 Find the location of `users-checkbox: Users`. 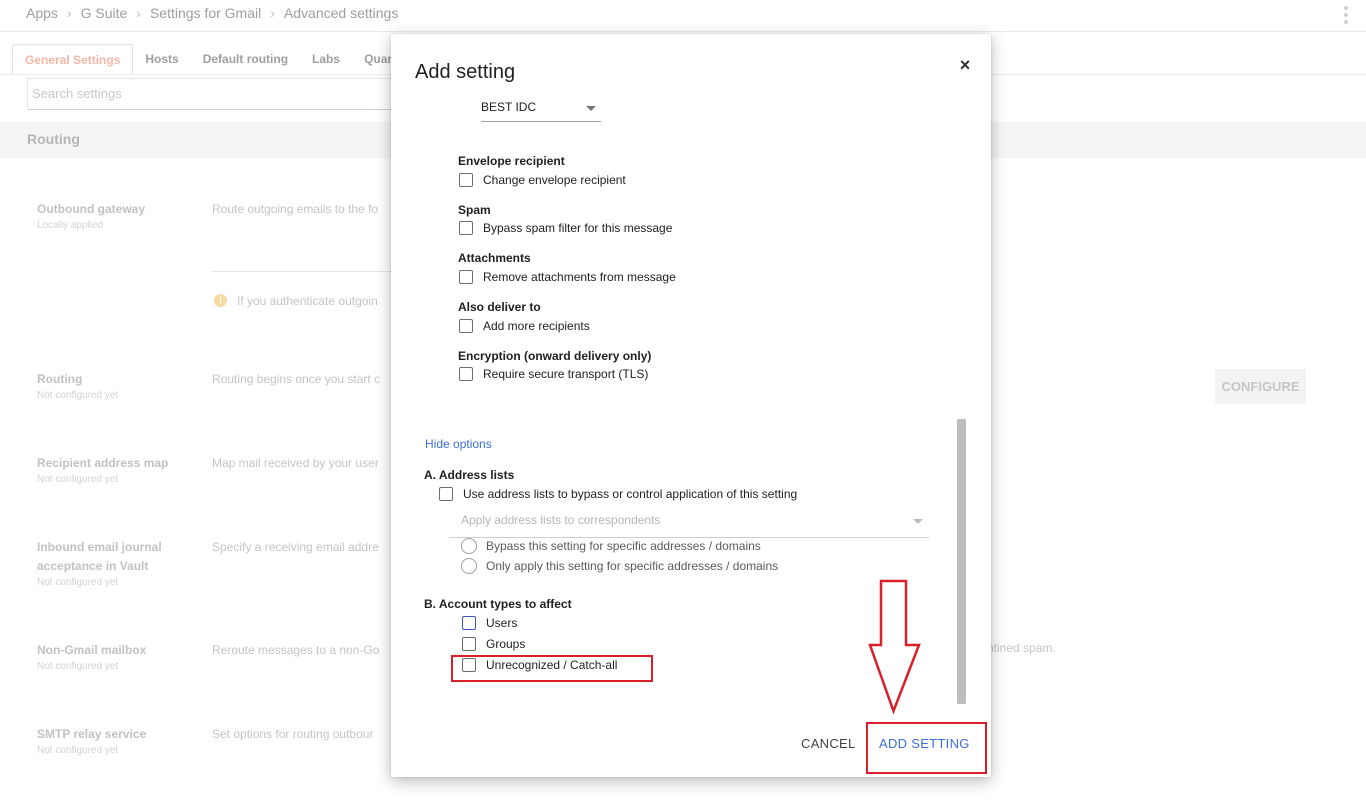

users-checkbox: Users is located at coordinates (489, 623).